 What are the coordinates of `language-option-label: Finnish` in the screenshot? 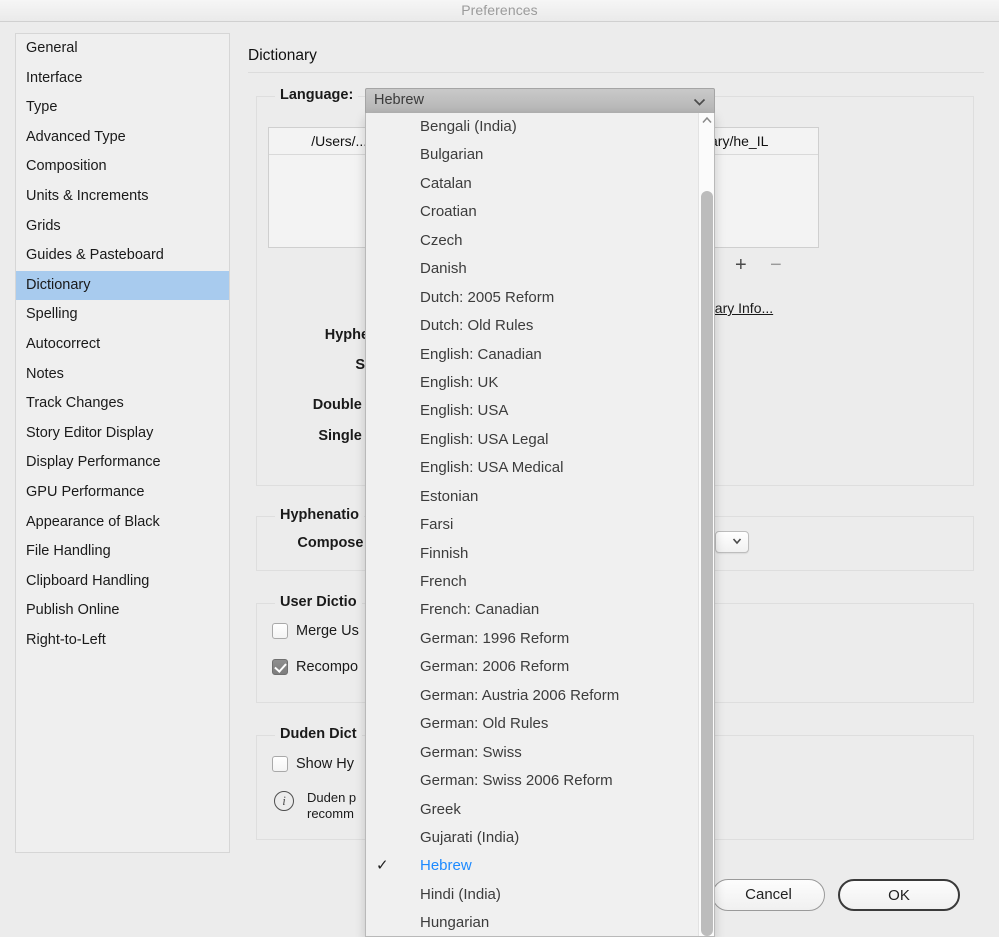 It's located at (444, 553).